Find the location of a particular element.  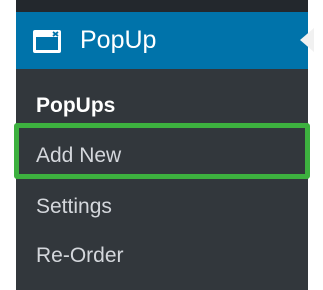

popup-window-icon is located at coordinates (47, 41).